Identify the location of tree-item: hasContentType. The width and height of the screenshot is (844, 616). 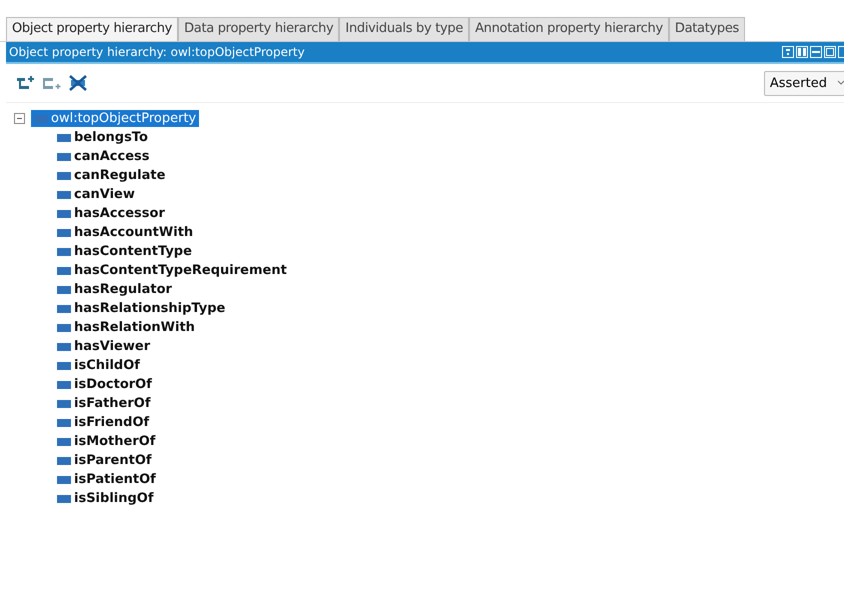
(124, 251).